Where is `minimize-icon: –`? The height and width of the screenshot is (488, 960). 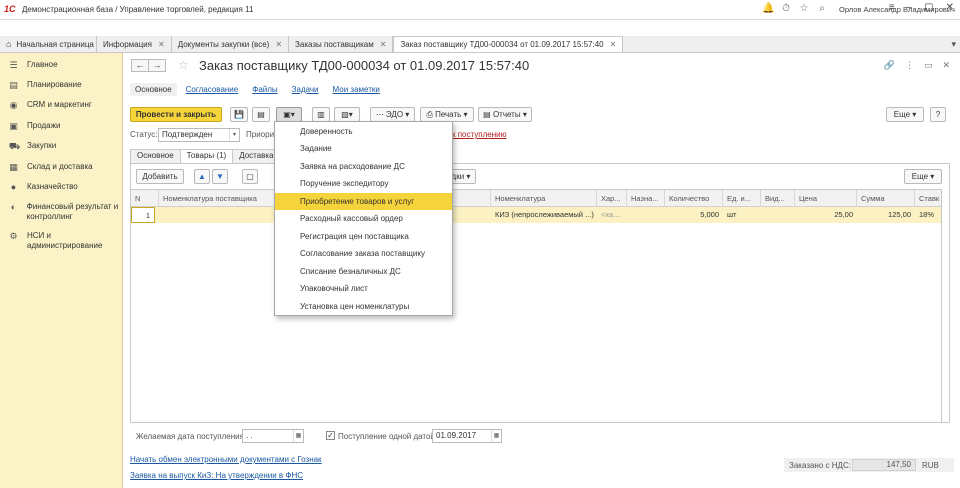 minimize-icon: – is located at coordinates (910, 7).